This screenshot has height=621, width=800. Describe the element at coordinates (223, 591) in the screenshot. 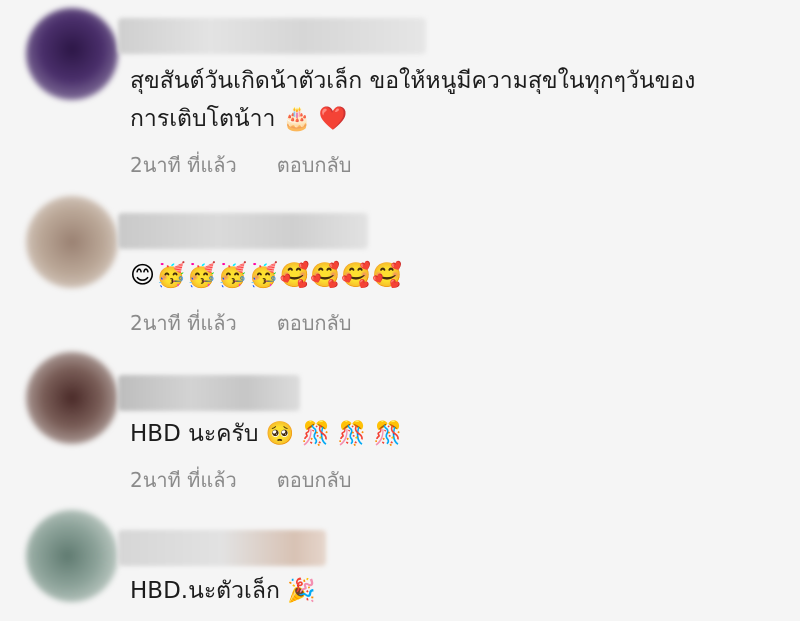

I see `comment-text: HBD.นะตัวเล็ก 🎉` at that location.